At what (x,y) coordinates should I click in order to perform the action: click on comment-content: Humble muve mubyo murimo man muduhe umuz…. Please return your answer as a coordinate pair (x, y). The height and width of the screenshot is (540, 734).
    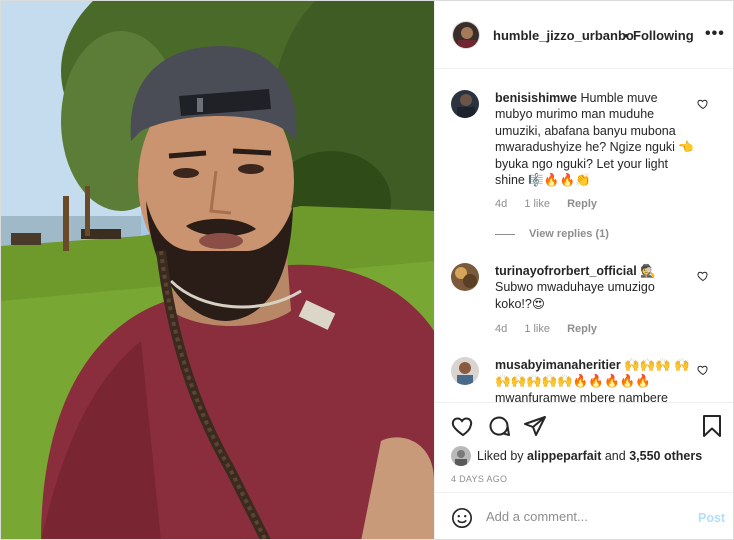
    Looking at the image, I should click on (594, 139).